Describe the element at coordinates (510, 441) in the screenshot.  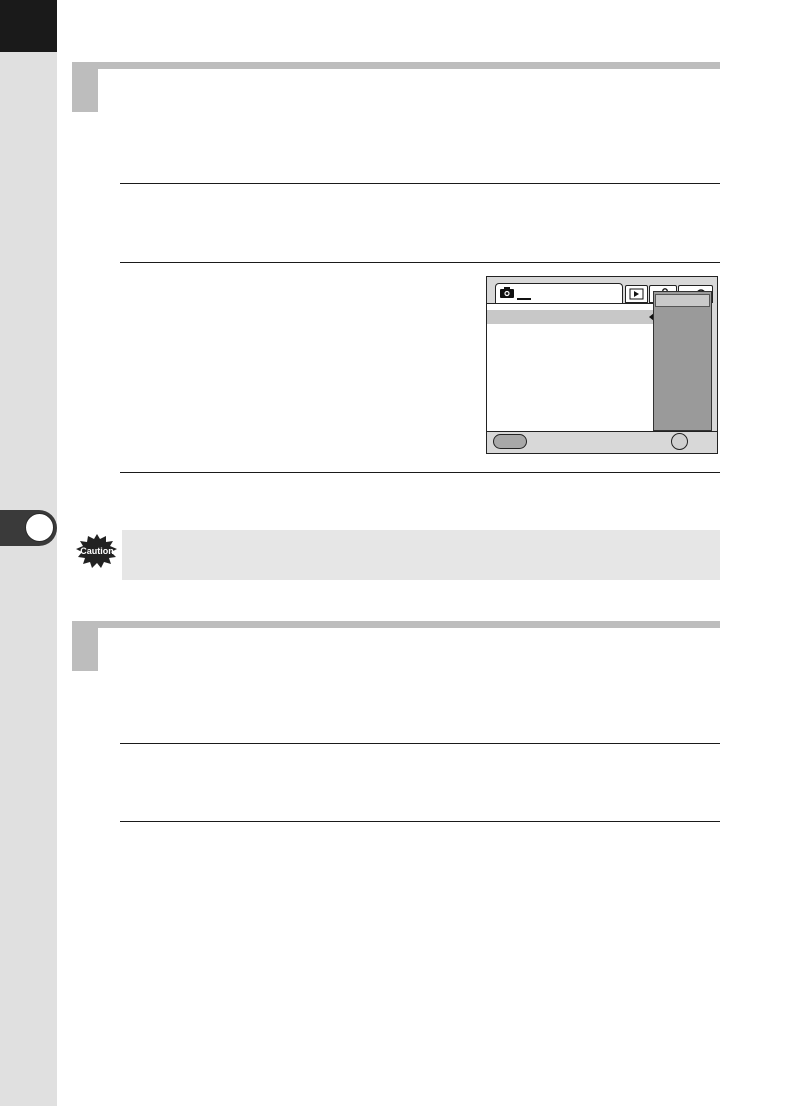
I see `menu-button-icon` at that location.